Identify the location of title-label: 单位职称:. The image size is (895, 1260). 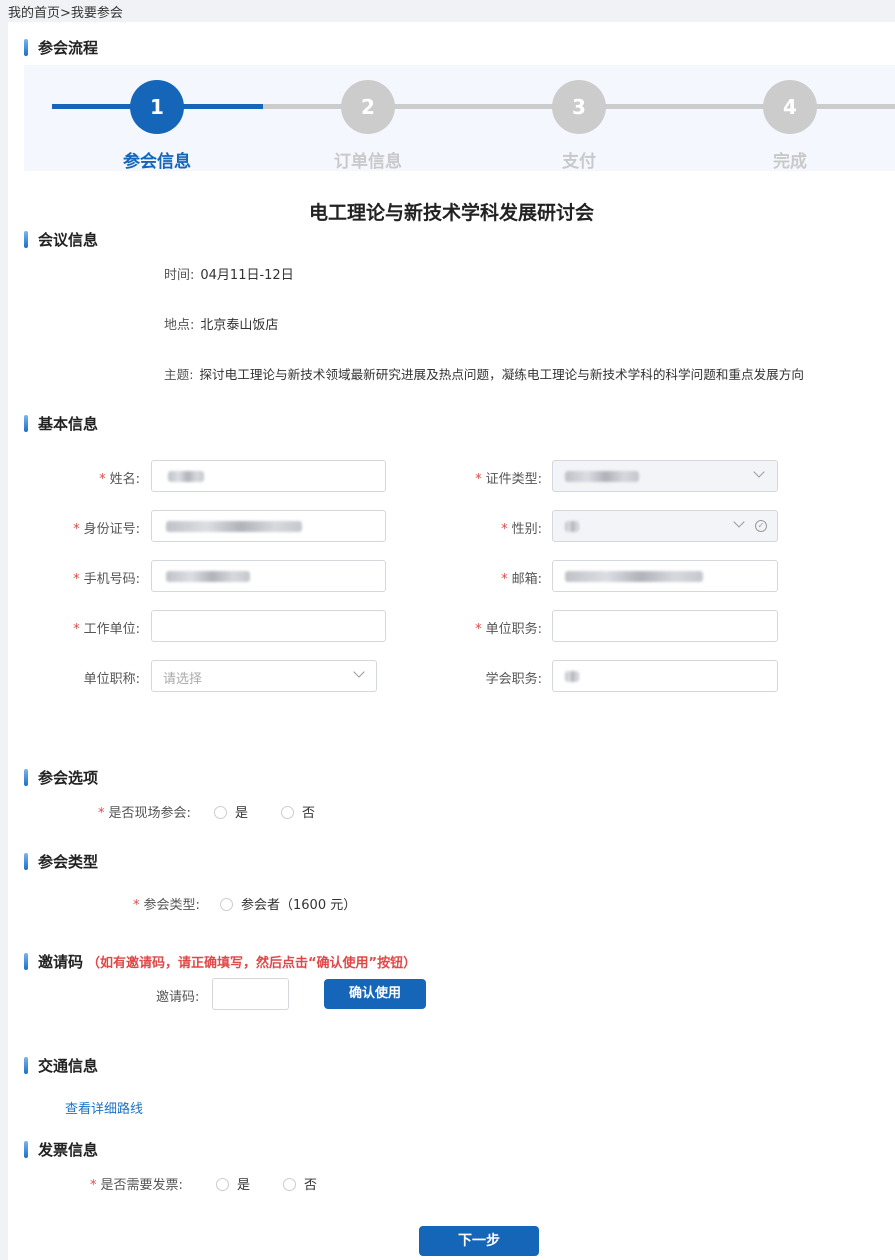
(111, 679).